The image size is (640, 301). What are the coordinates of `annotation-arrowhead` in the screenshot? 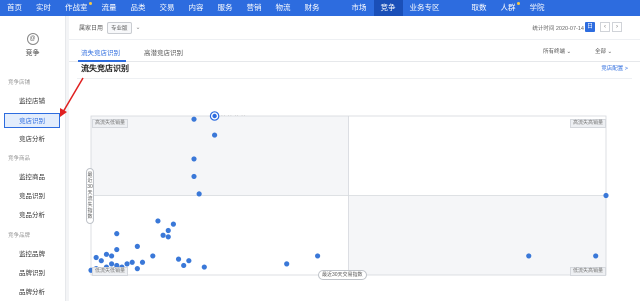 It's located at (63, 112).